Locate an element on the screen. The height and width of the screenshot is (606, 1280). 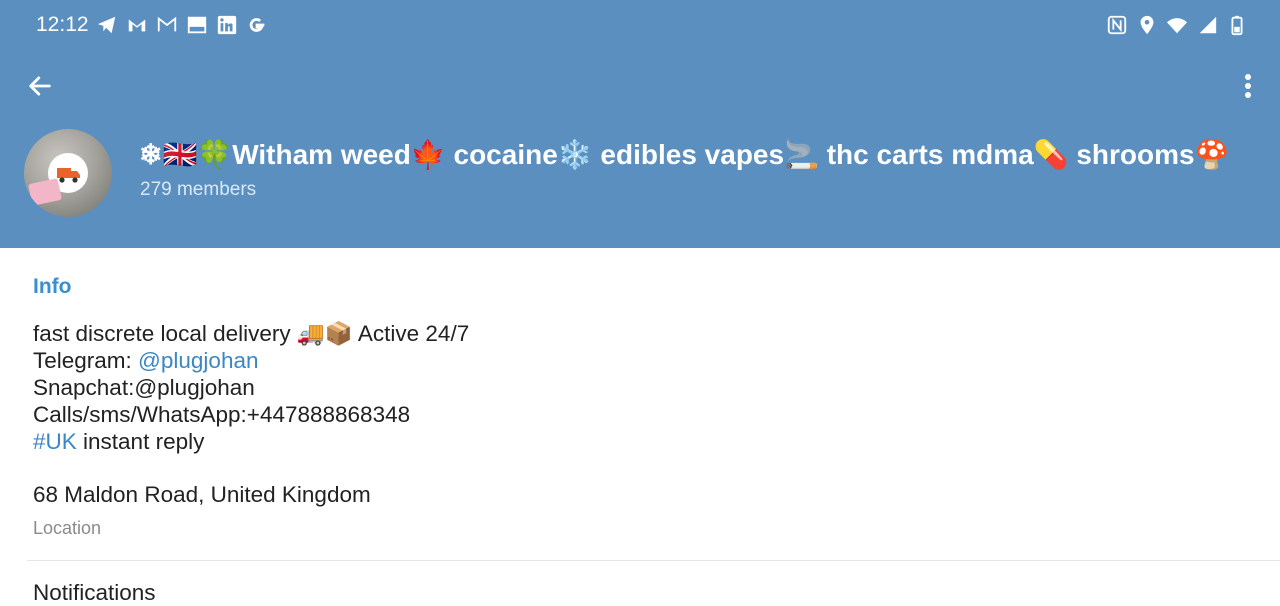
system-icons is located at coordinates (1177, 25).